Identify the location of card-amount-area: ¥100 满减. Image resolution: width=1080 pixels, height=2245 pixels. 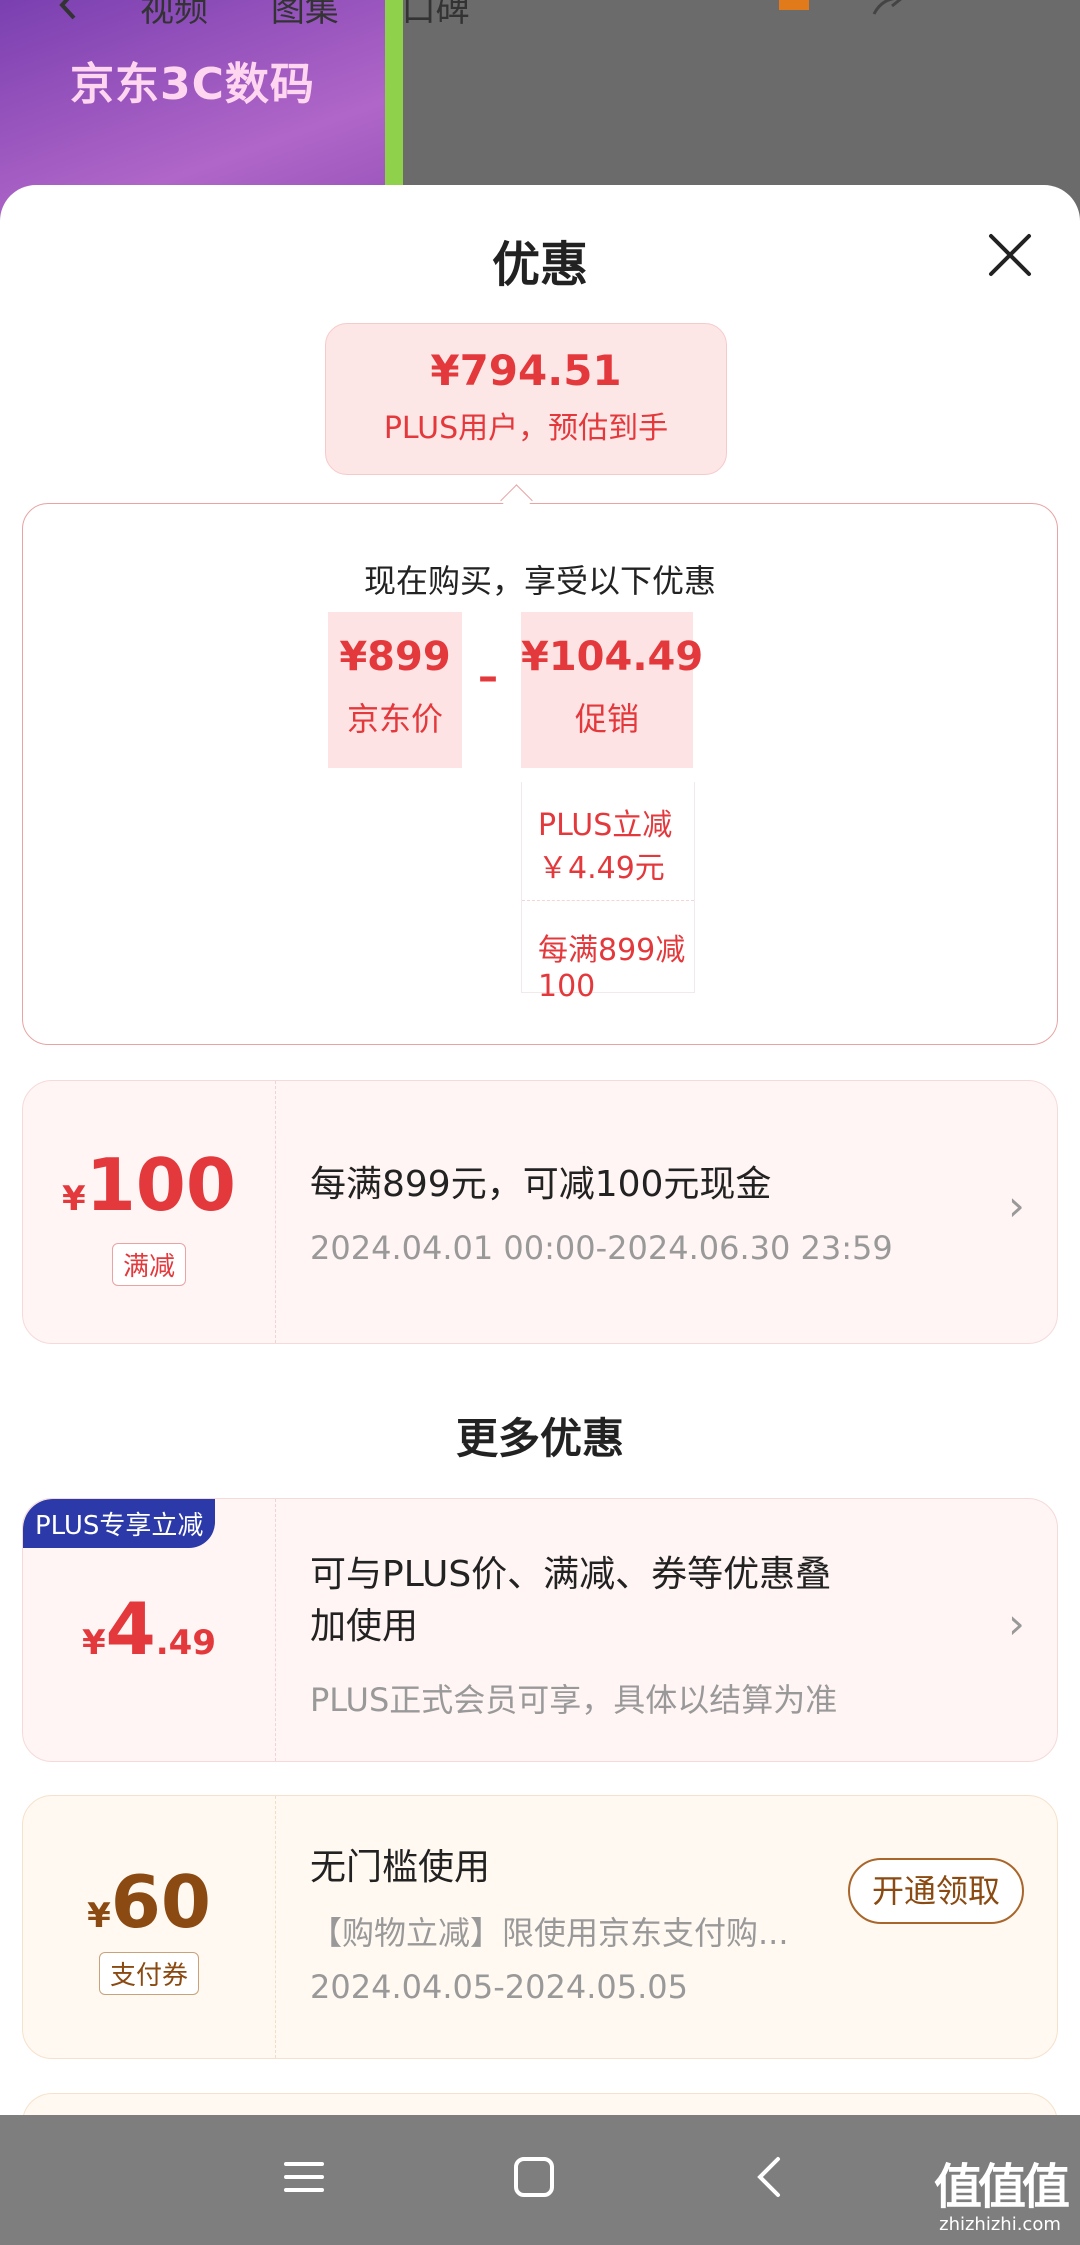
(149, 1212).